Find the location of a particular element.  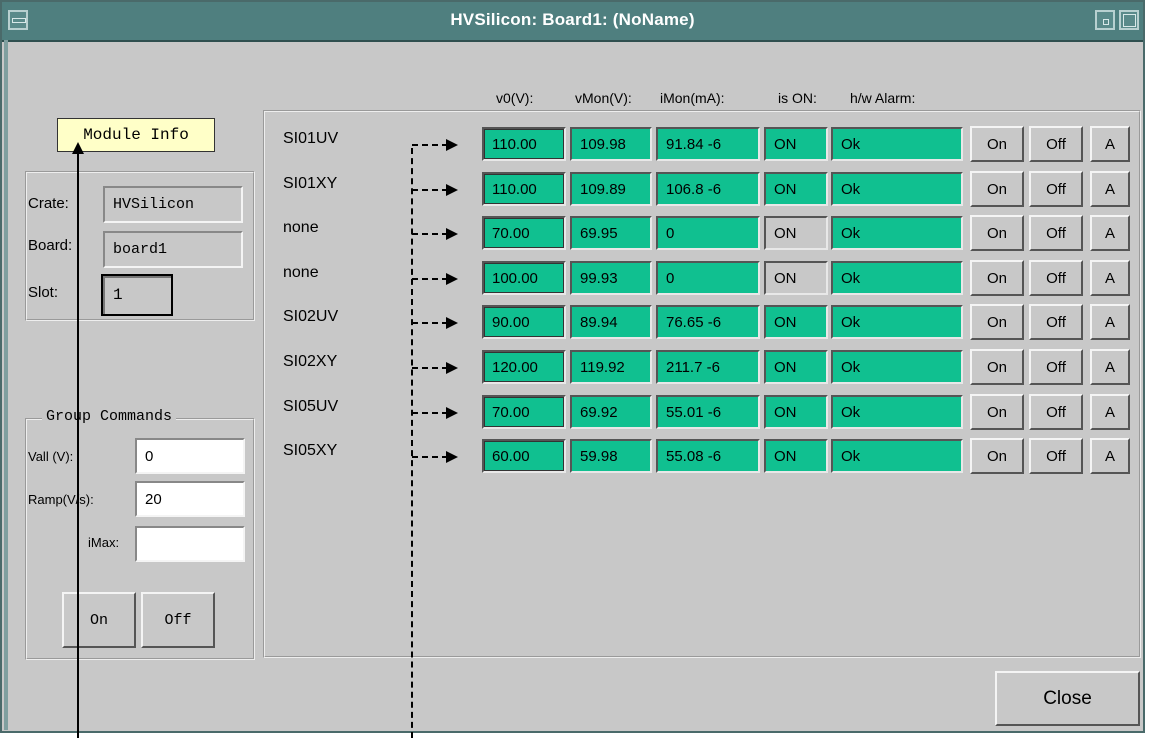

annotation-line-channels is located at coordinates (412, 443).